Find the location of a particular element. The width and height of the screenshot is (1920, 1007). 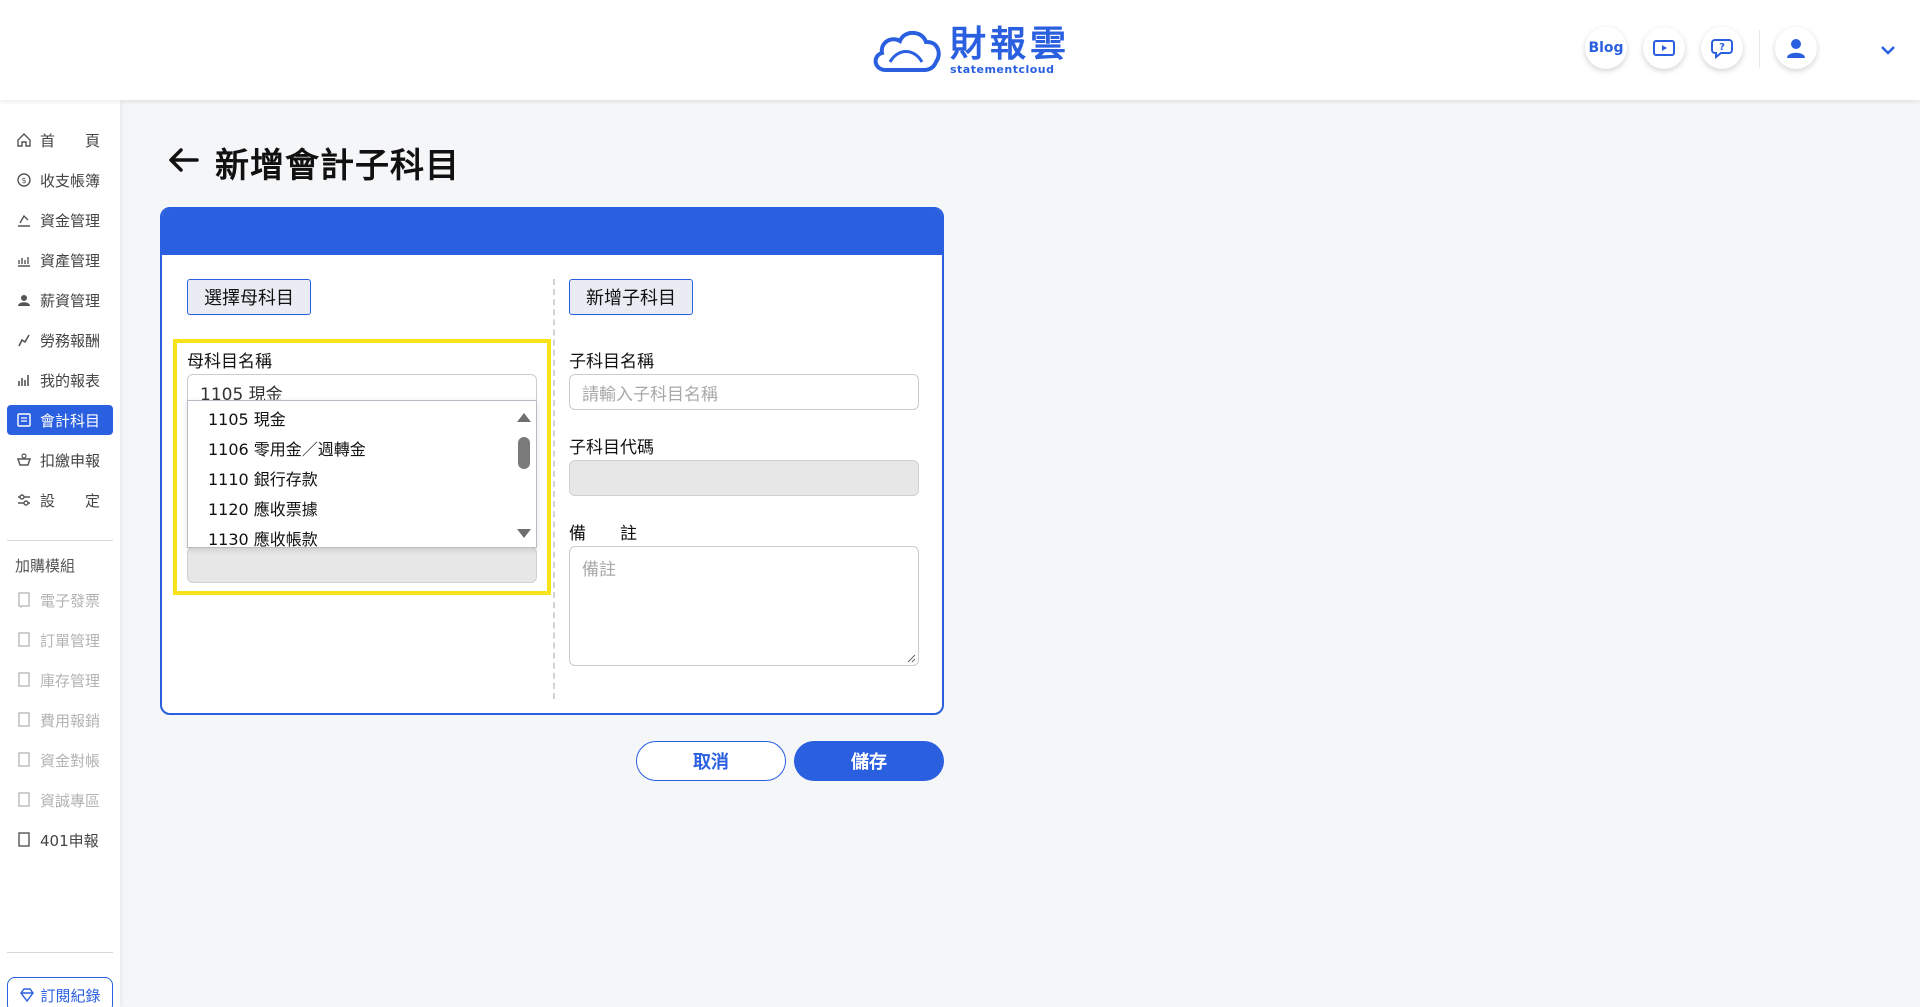

page-title: 新增會計子科目 is located at coordinates (337, 166).